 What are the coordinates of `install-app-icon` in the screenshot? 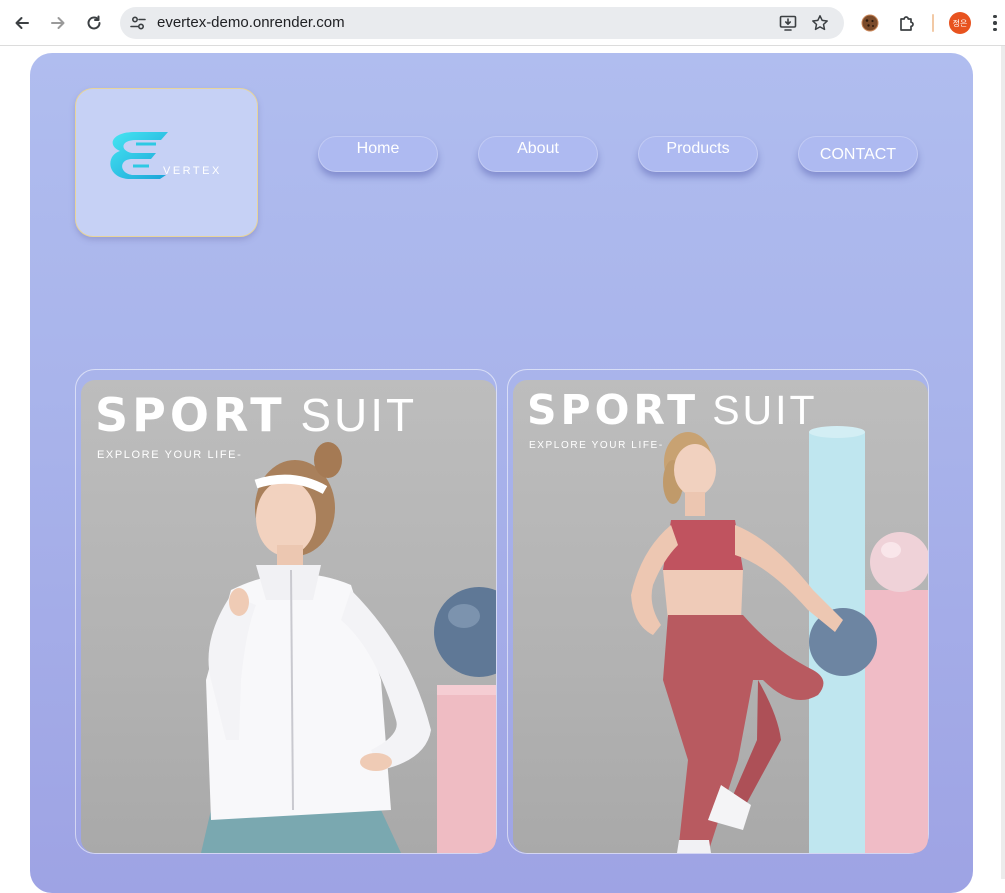 It's located at (788, 23).